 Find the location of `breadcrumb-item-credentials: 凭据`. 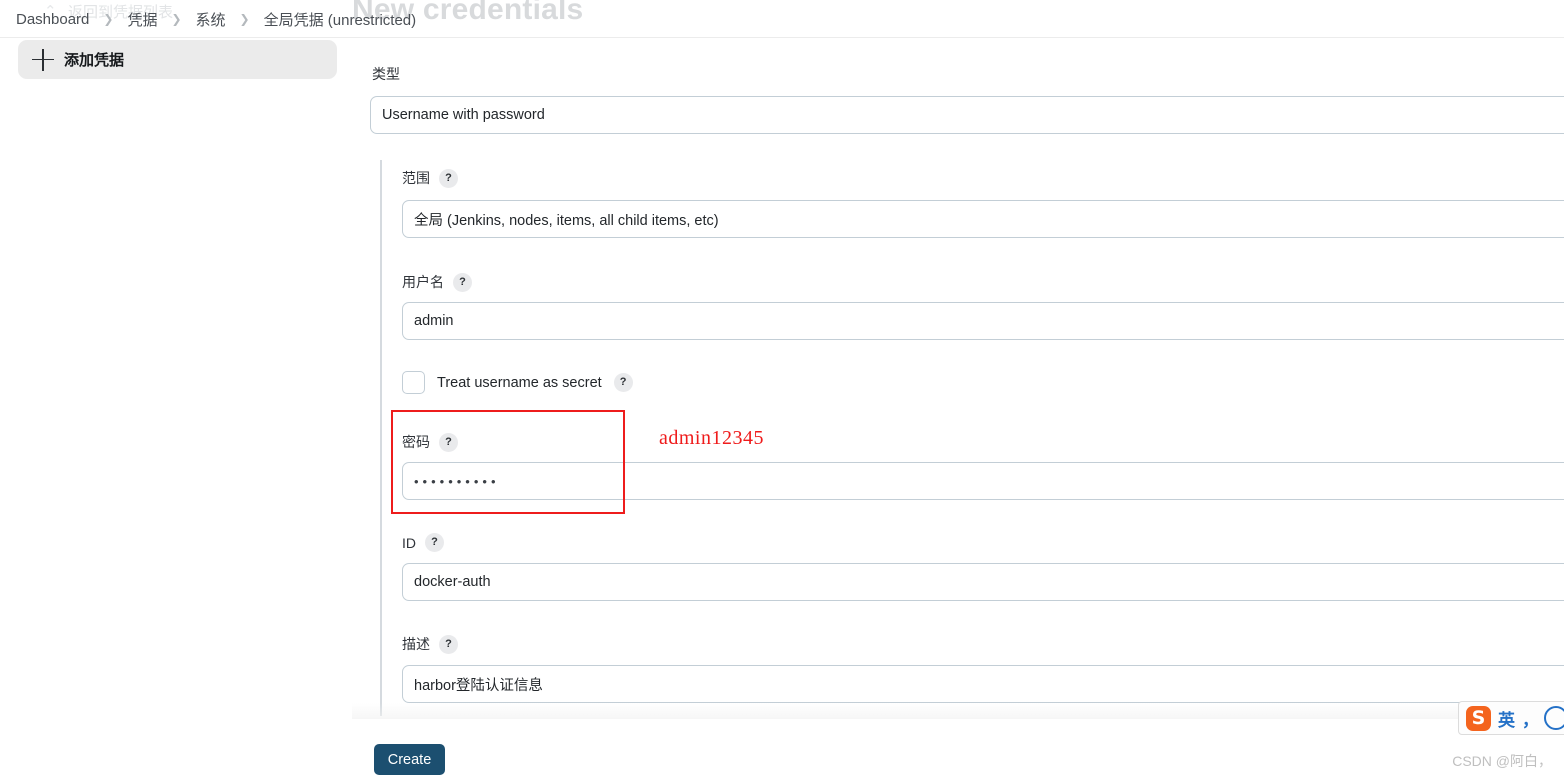

breadcrumb-item-credentials: 凭据 is located at coordinates (142, 19).